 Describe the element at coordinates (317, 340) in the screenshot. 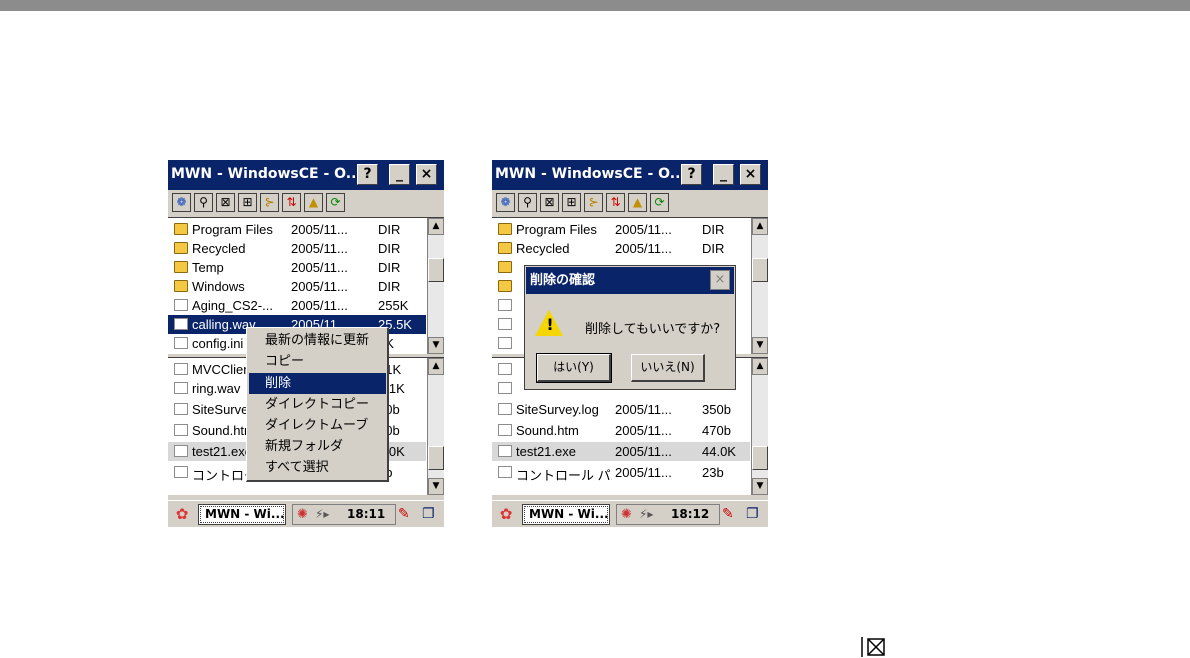

I see `menu-item-refresh: 最新の情報に更新` at that location.